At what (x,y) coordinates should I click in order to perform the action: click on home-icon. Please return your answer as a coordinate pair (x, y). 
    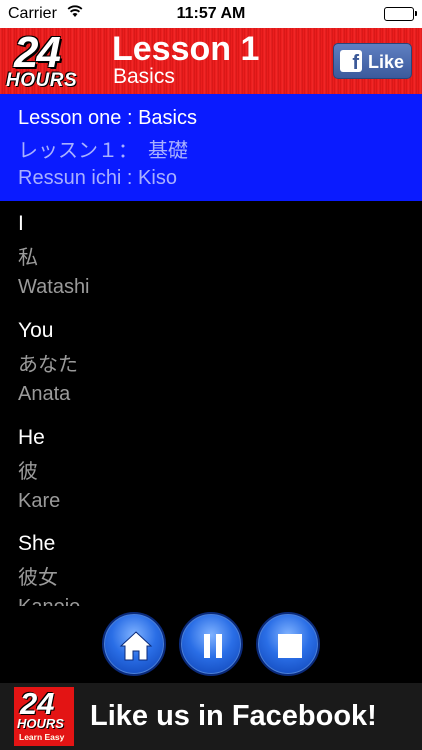
    Looking at the image, I should click on (136, 646).